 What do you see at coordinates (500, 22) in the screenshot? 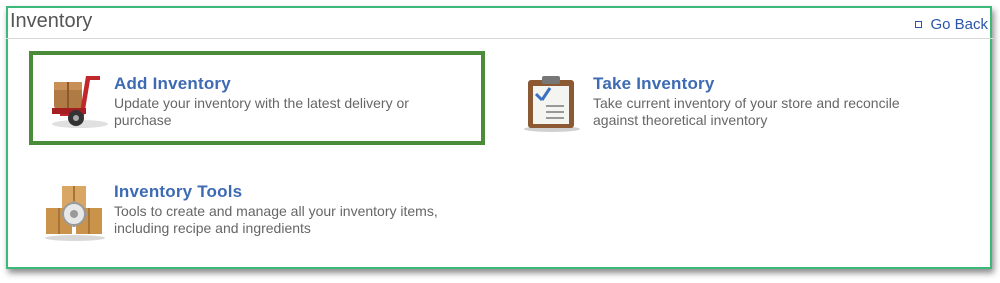
I see `panel-header: Inventory Go Back` at bounding box center [500, 22].